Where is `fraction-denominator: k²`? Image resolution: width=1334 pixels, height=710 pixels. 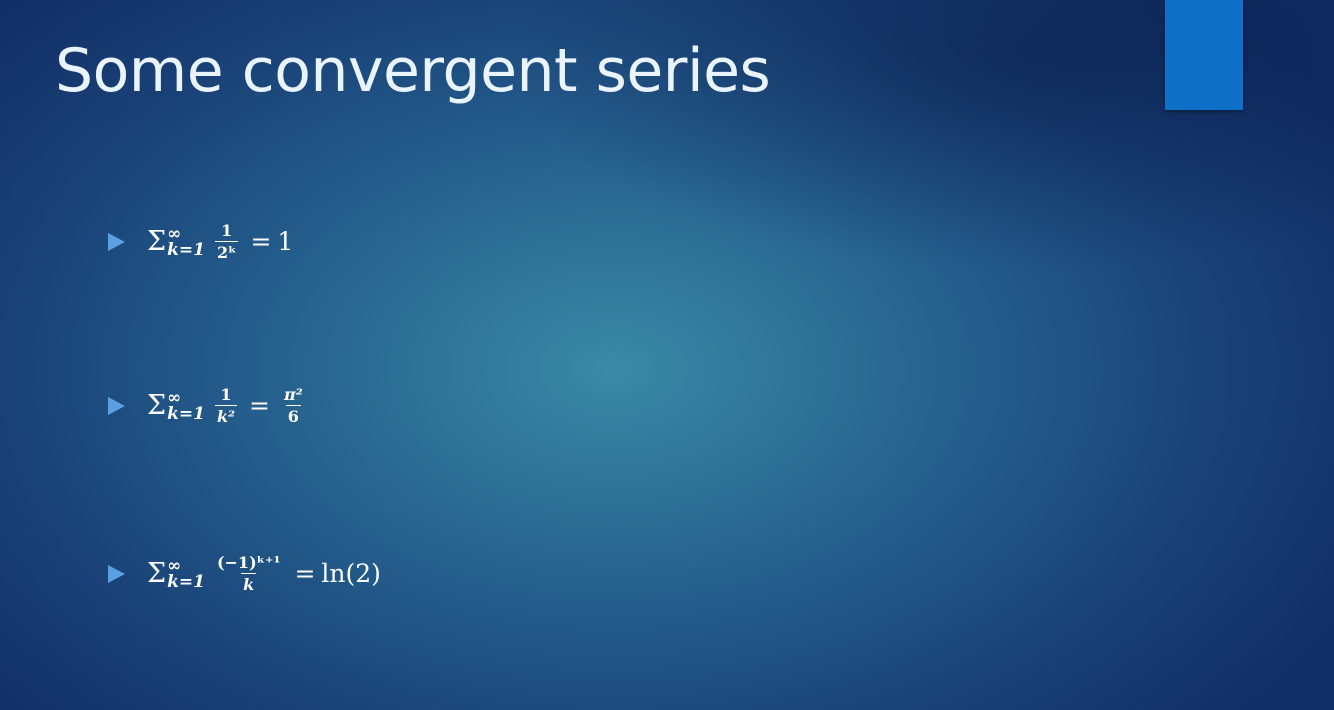
fraction-denominator: k² is located at coordinates (226, 415).